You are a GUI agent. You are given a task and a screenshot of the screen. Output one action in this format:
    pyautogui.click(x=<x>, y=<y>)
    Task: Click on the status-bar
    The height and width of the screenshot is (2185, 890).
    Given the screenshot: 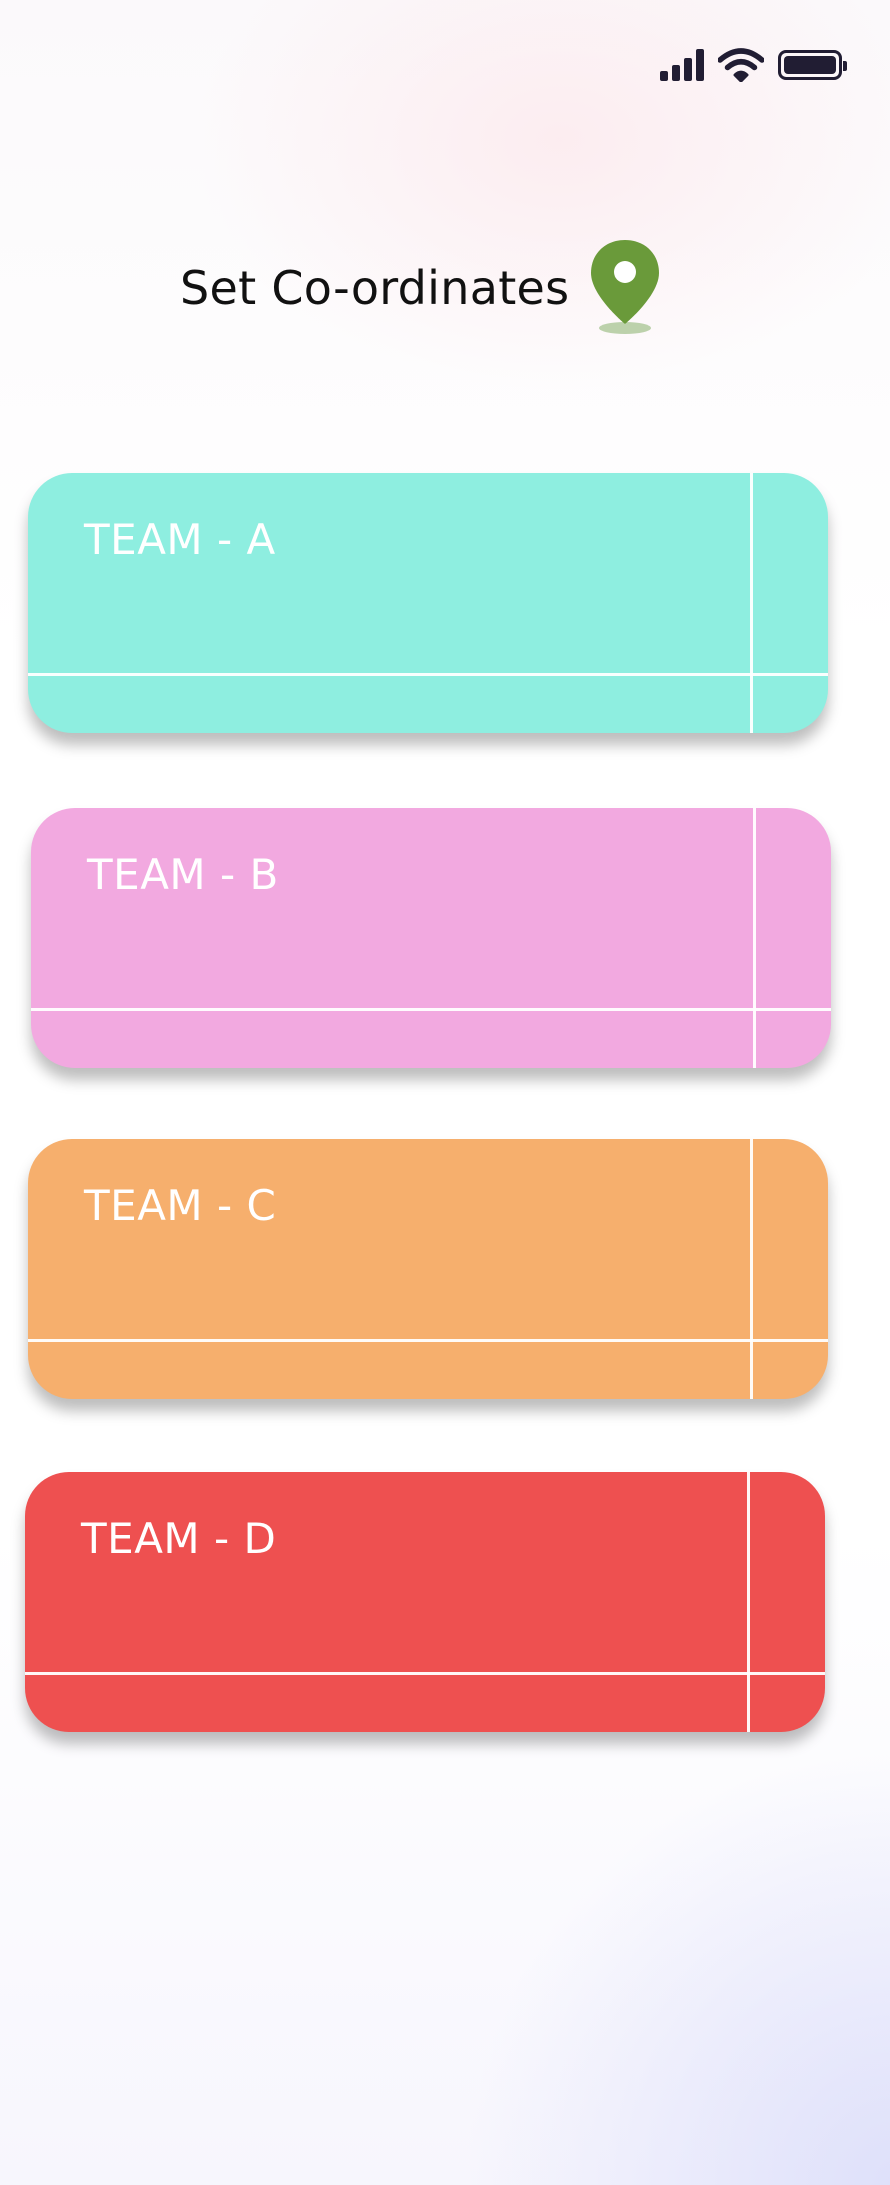 What is the action you would take?
    pyautogui.click(x=753, y=65)
    